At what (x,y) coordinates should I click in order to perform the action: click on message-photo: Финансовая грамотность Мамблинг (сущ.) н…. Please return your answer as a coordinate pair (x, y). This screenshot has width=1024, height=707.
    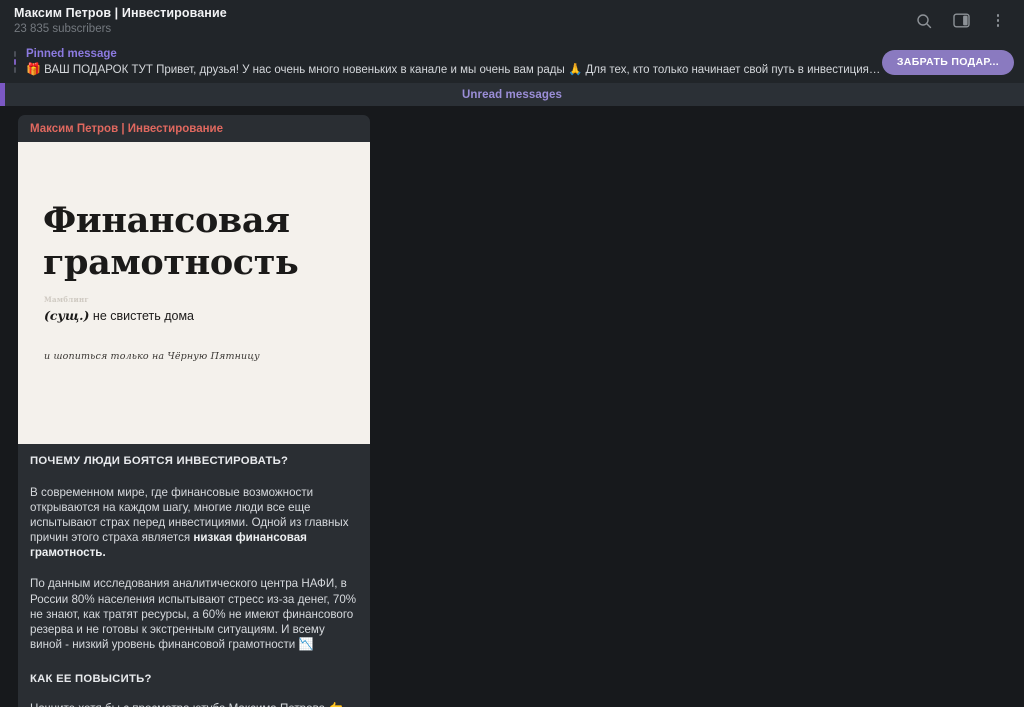
    Looking at the image, I should click on (194, 293).